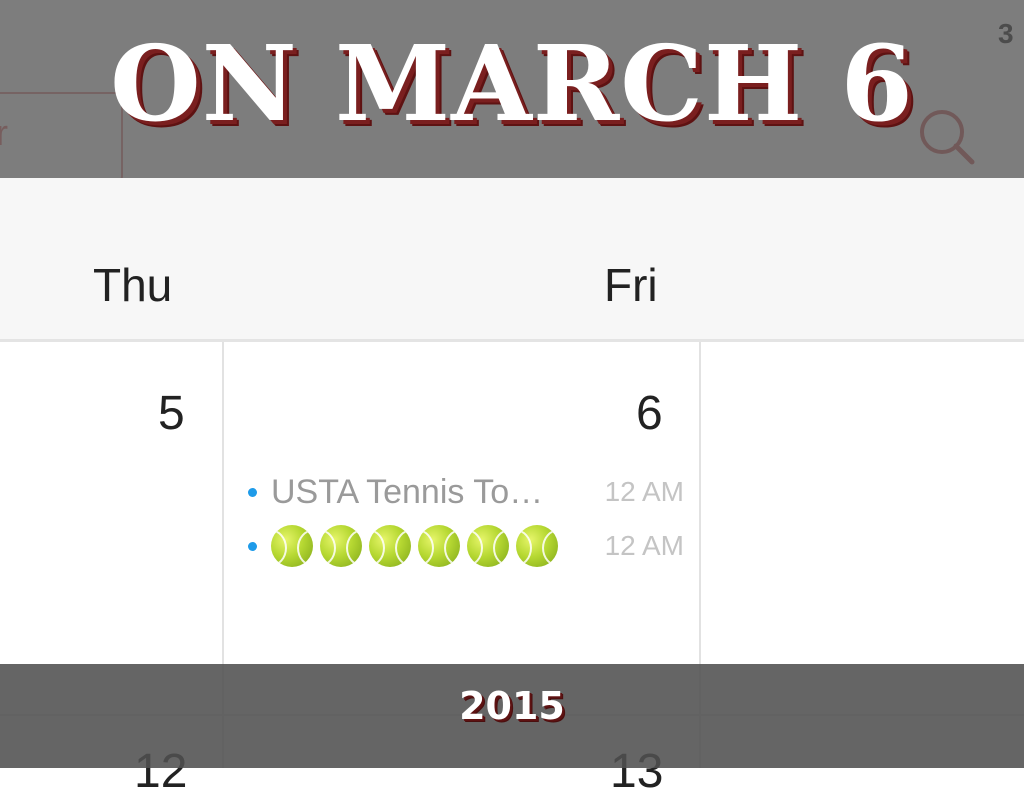  What do you see at coordinates (649, 413) in the screenshot?
I see `date-cell-6: 6` at bounding box center [649, 413].